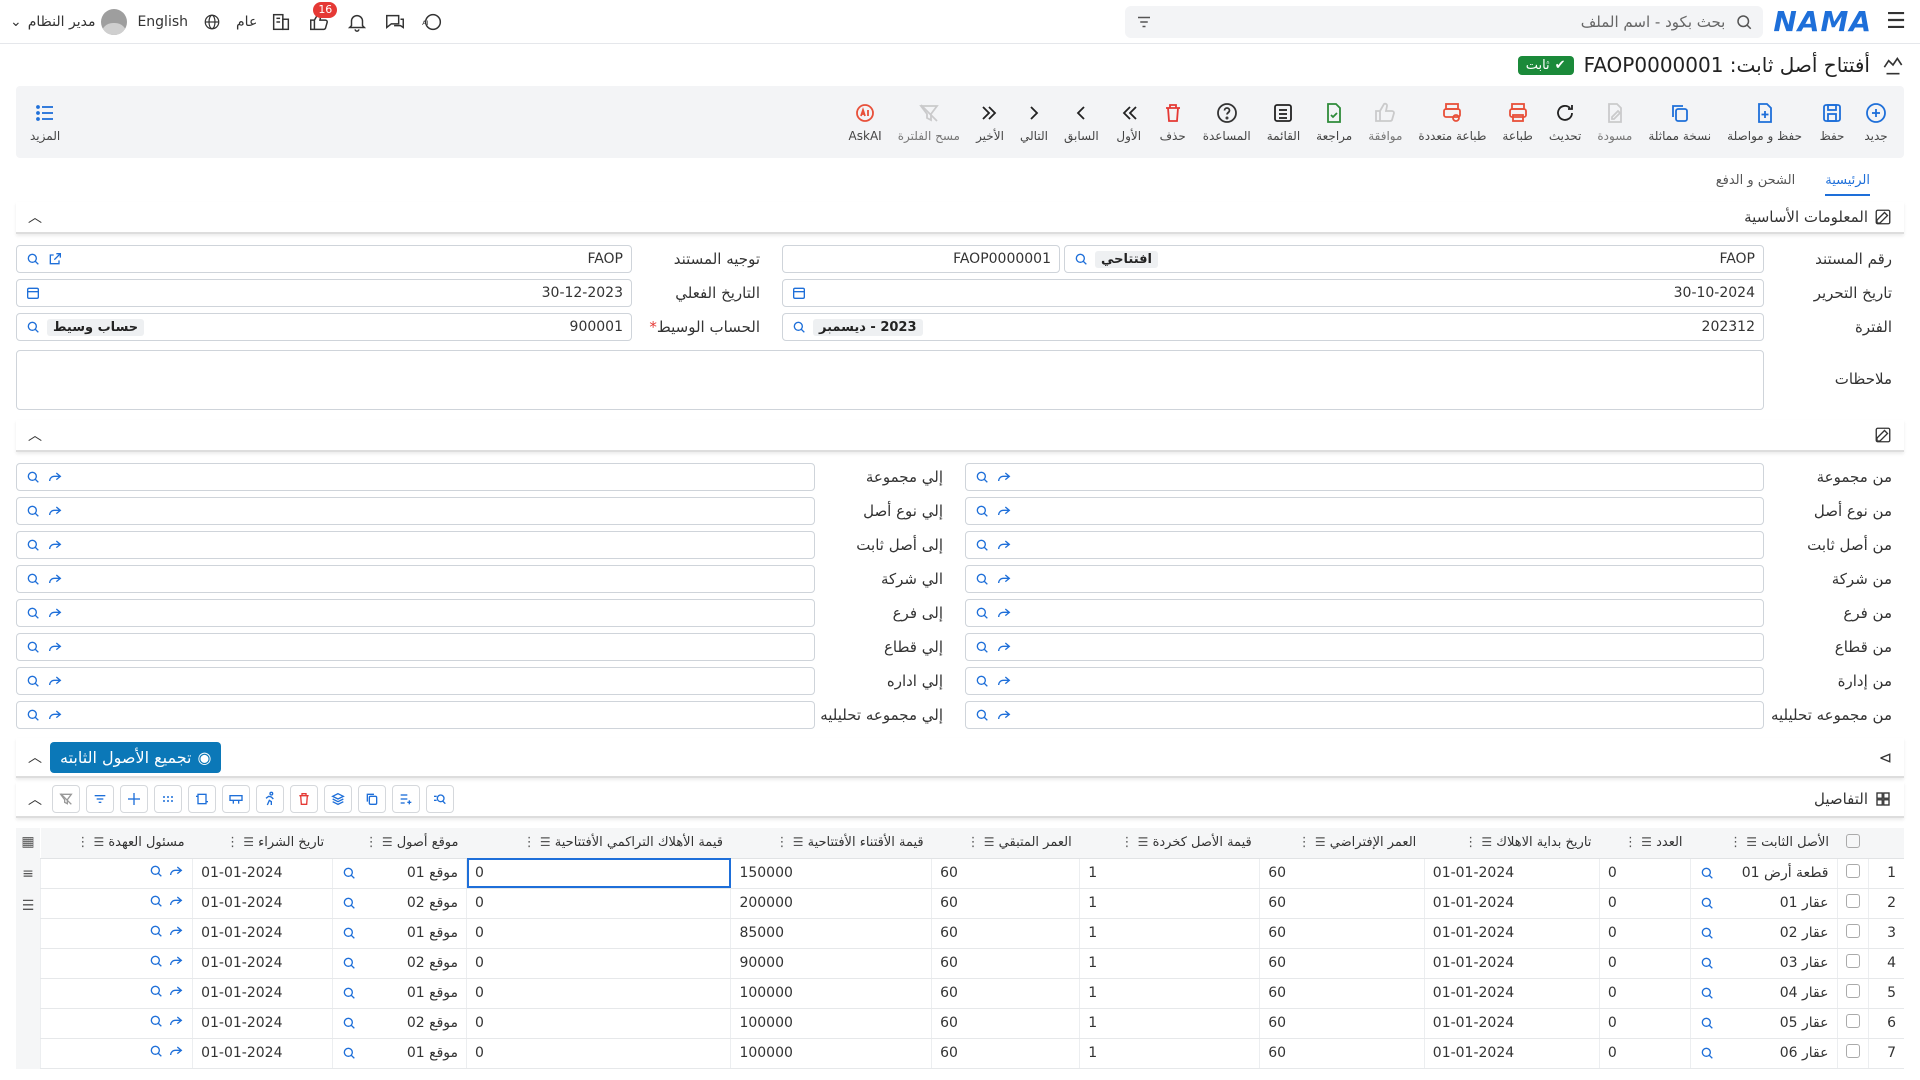 This screenshot has height=1080, width=1920. Describe the element at coordinates (357, 22) in the screenshot. I see `bell-icon` at that location.